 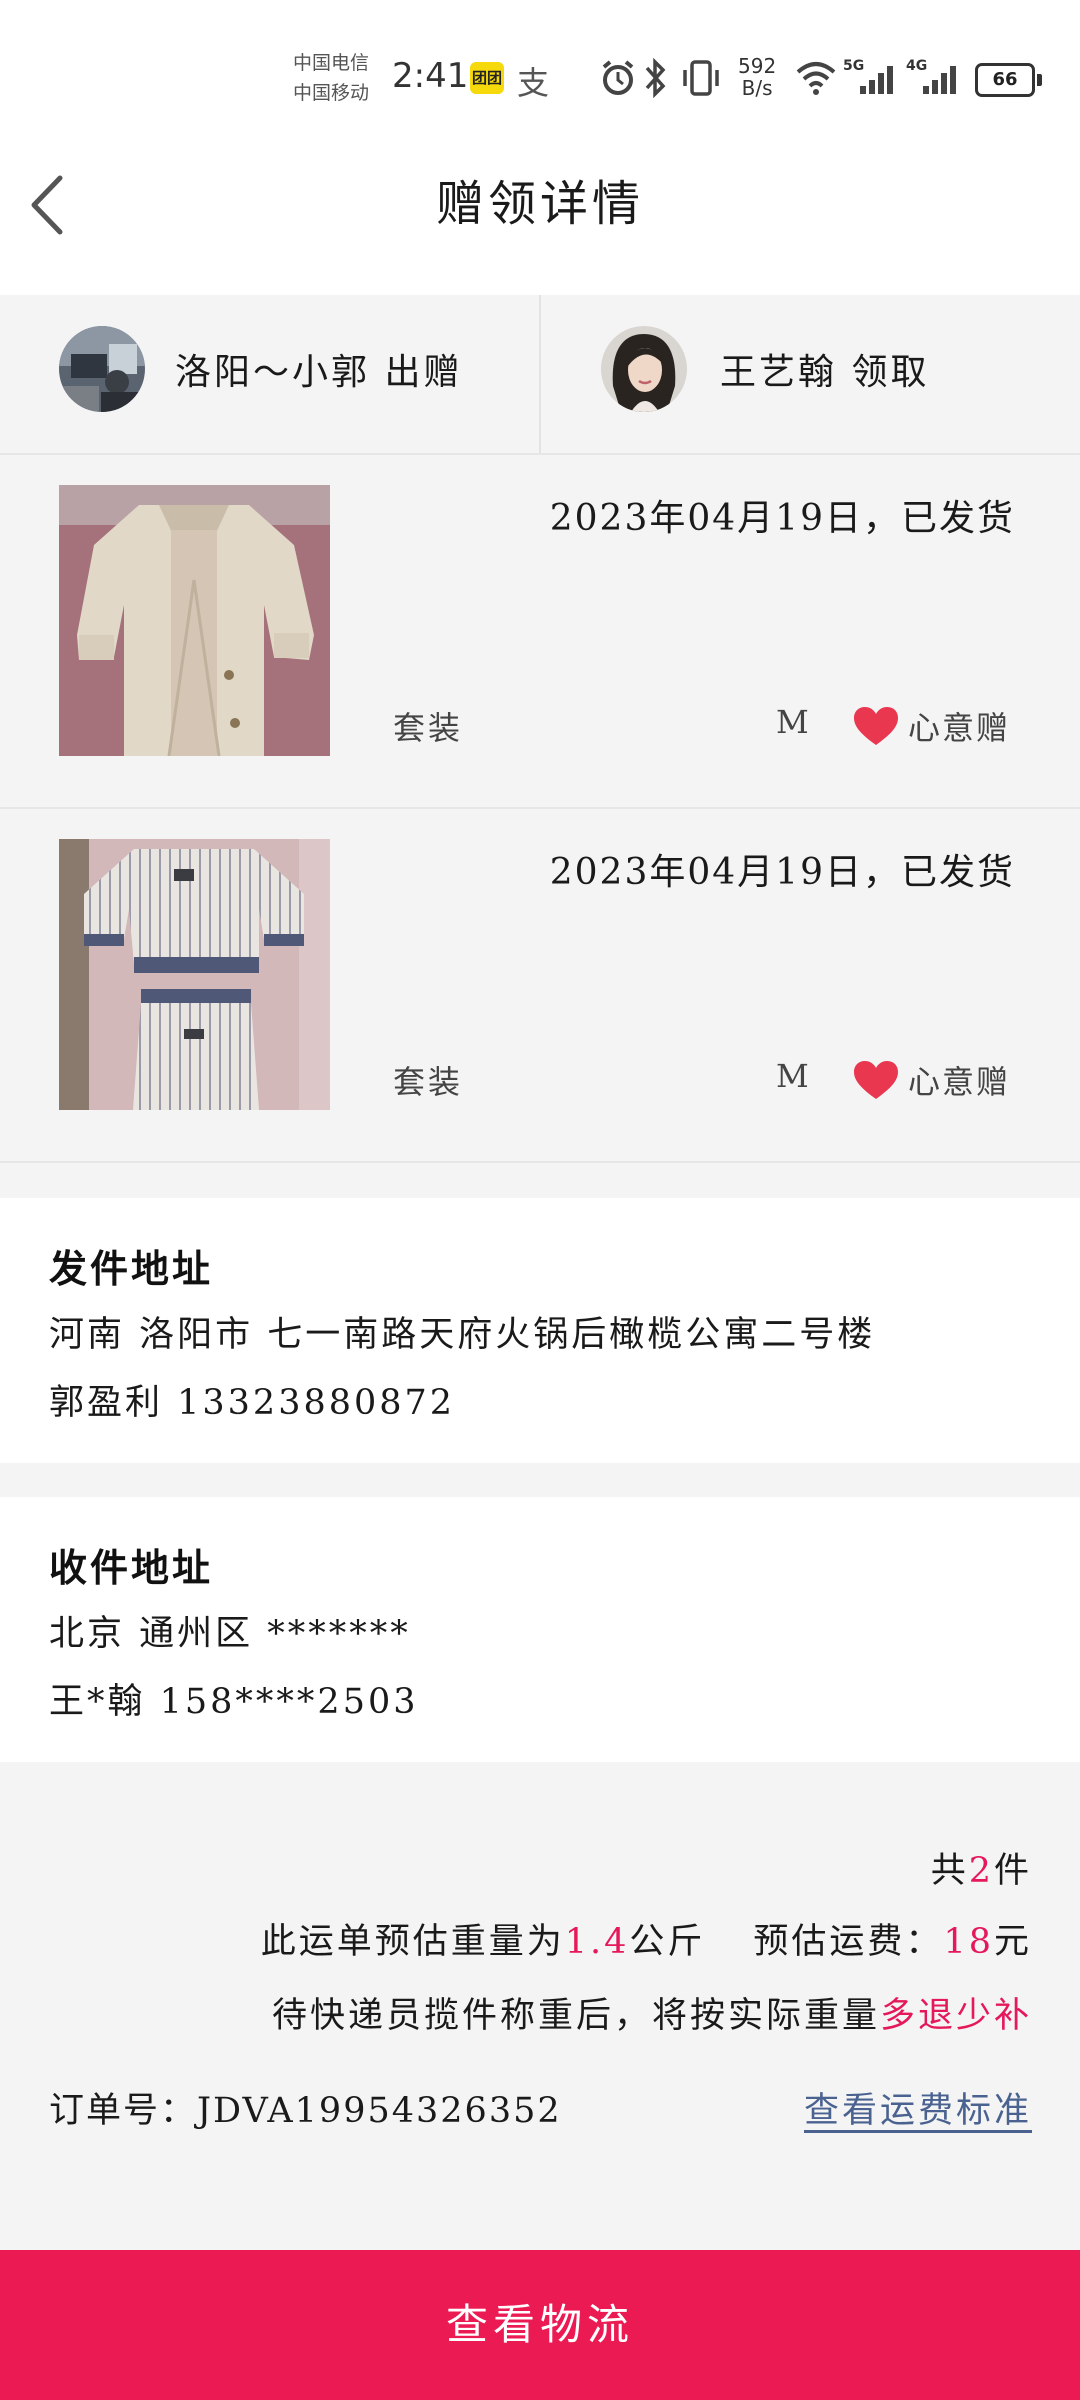 I want to click on status-time: 2:41, so click(x=430, y=76).